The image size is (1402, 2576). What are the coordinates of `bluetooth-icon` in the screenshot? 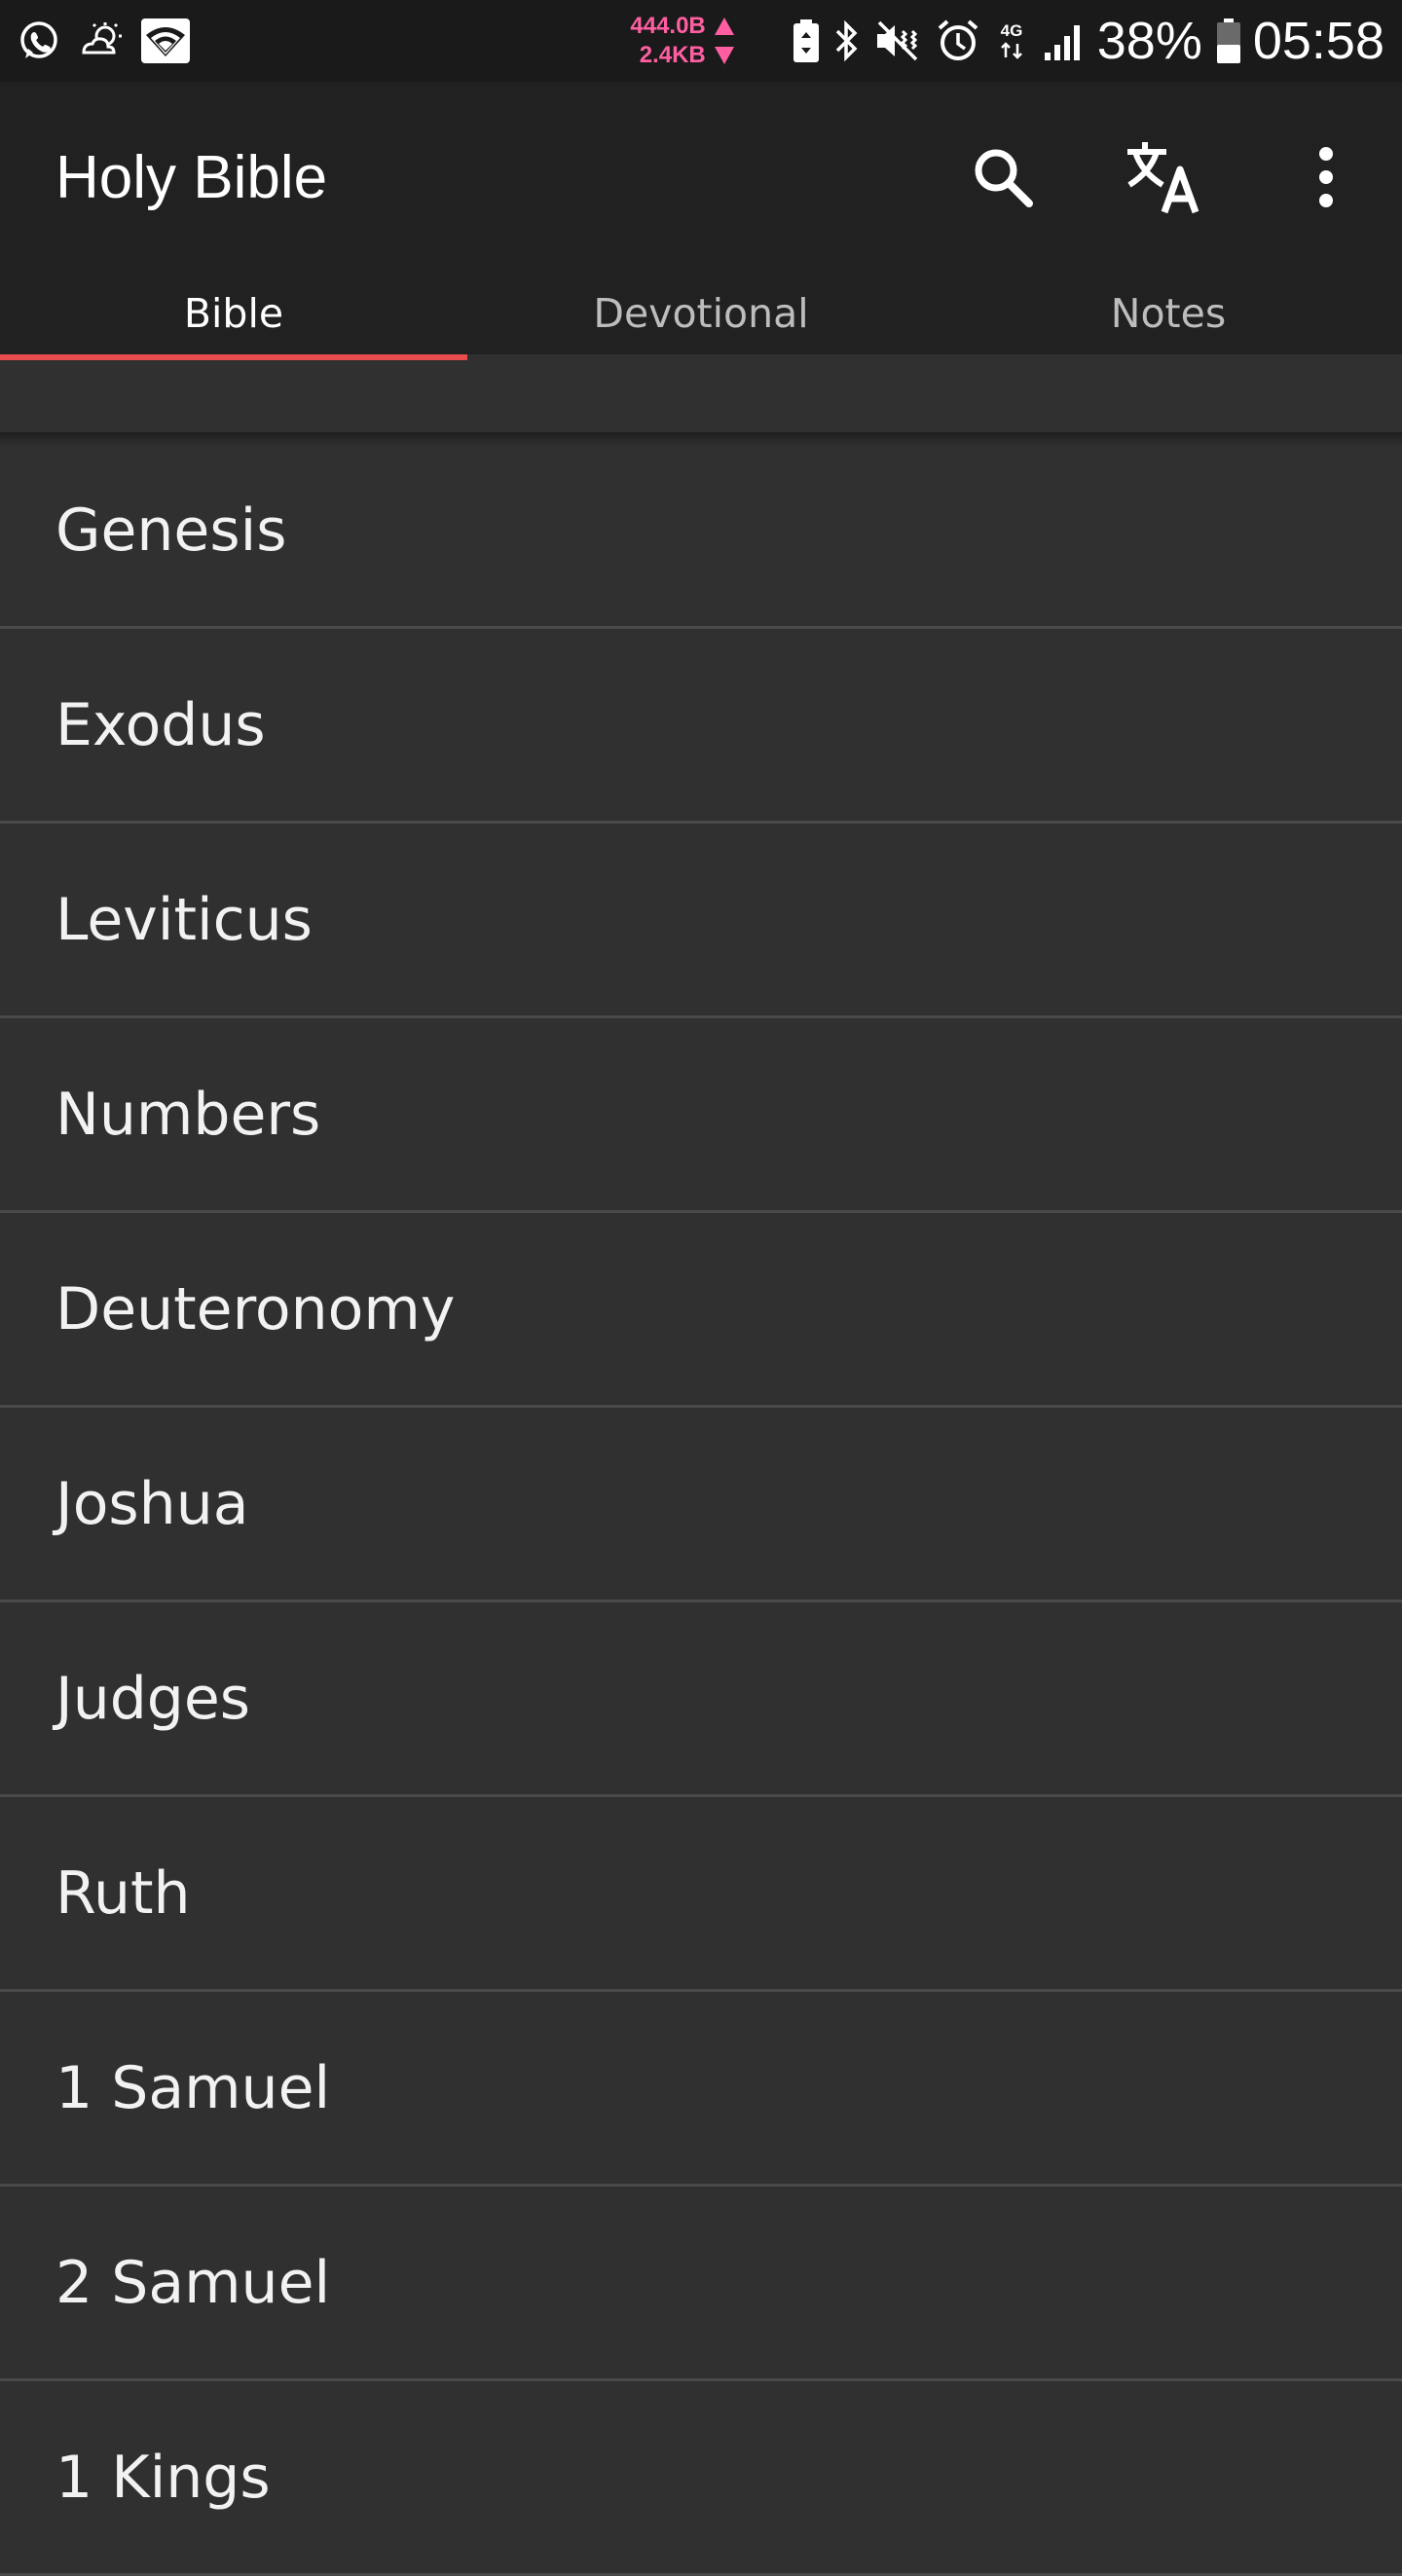 It's located at (847, 40).